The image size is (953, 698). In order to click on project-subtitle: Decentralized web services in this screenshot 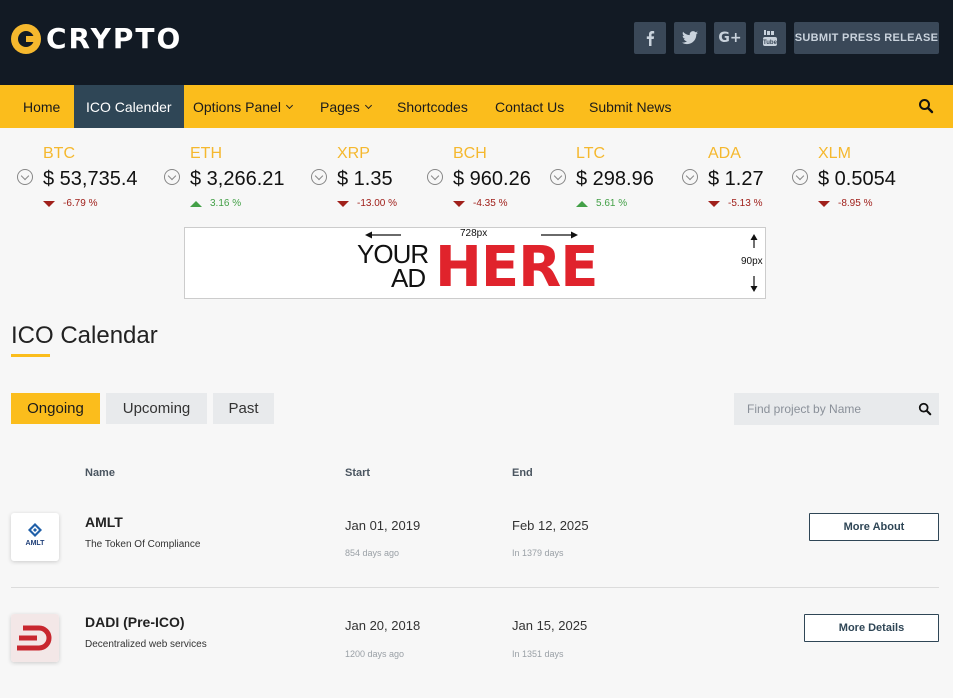, I will do `click(146, 644)`.